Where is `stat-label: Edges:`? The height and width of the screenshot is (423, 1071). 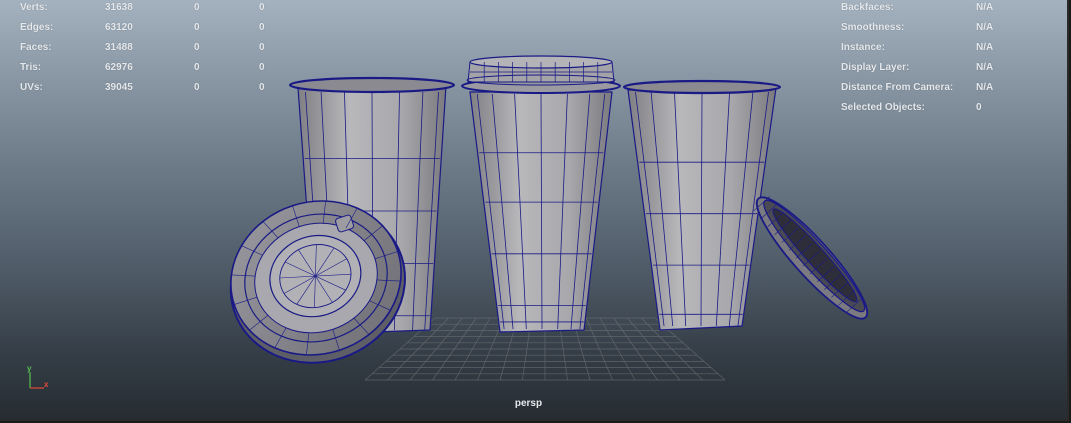
stat-label: Edges: is located at coordinates (37, 27).